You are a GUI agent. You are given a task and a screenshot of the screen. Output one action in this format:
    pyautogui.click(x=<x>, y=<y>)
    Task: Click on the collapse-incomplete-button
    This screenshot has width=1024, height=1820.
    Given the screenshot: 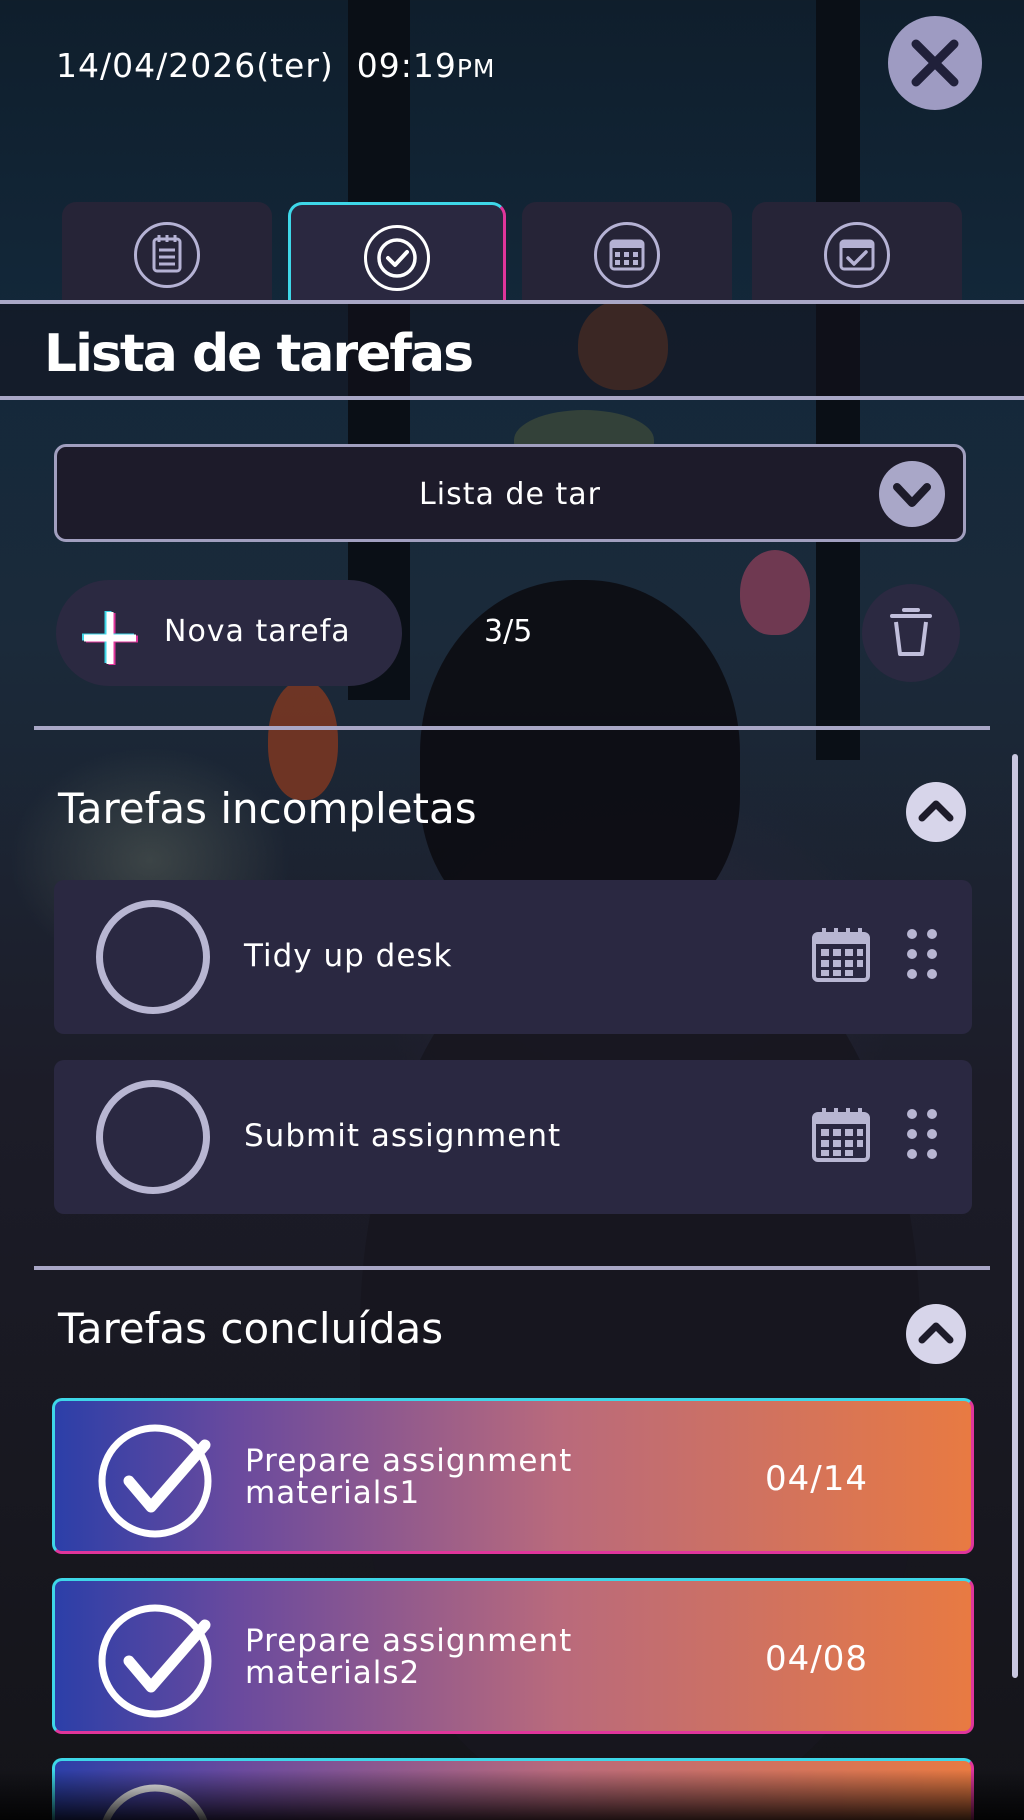 What is the action you would take?
    pyautogui.click(x=936, y=812)
    